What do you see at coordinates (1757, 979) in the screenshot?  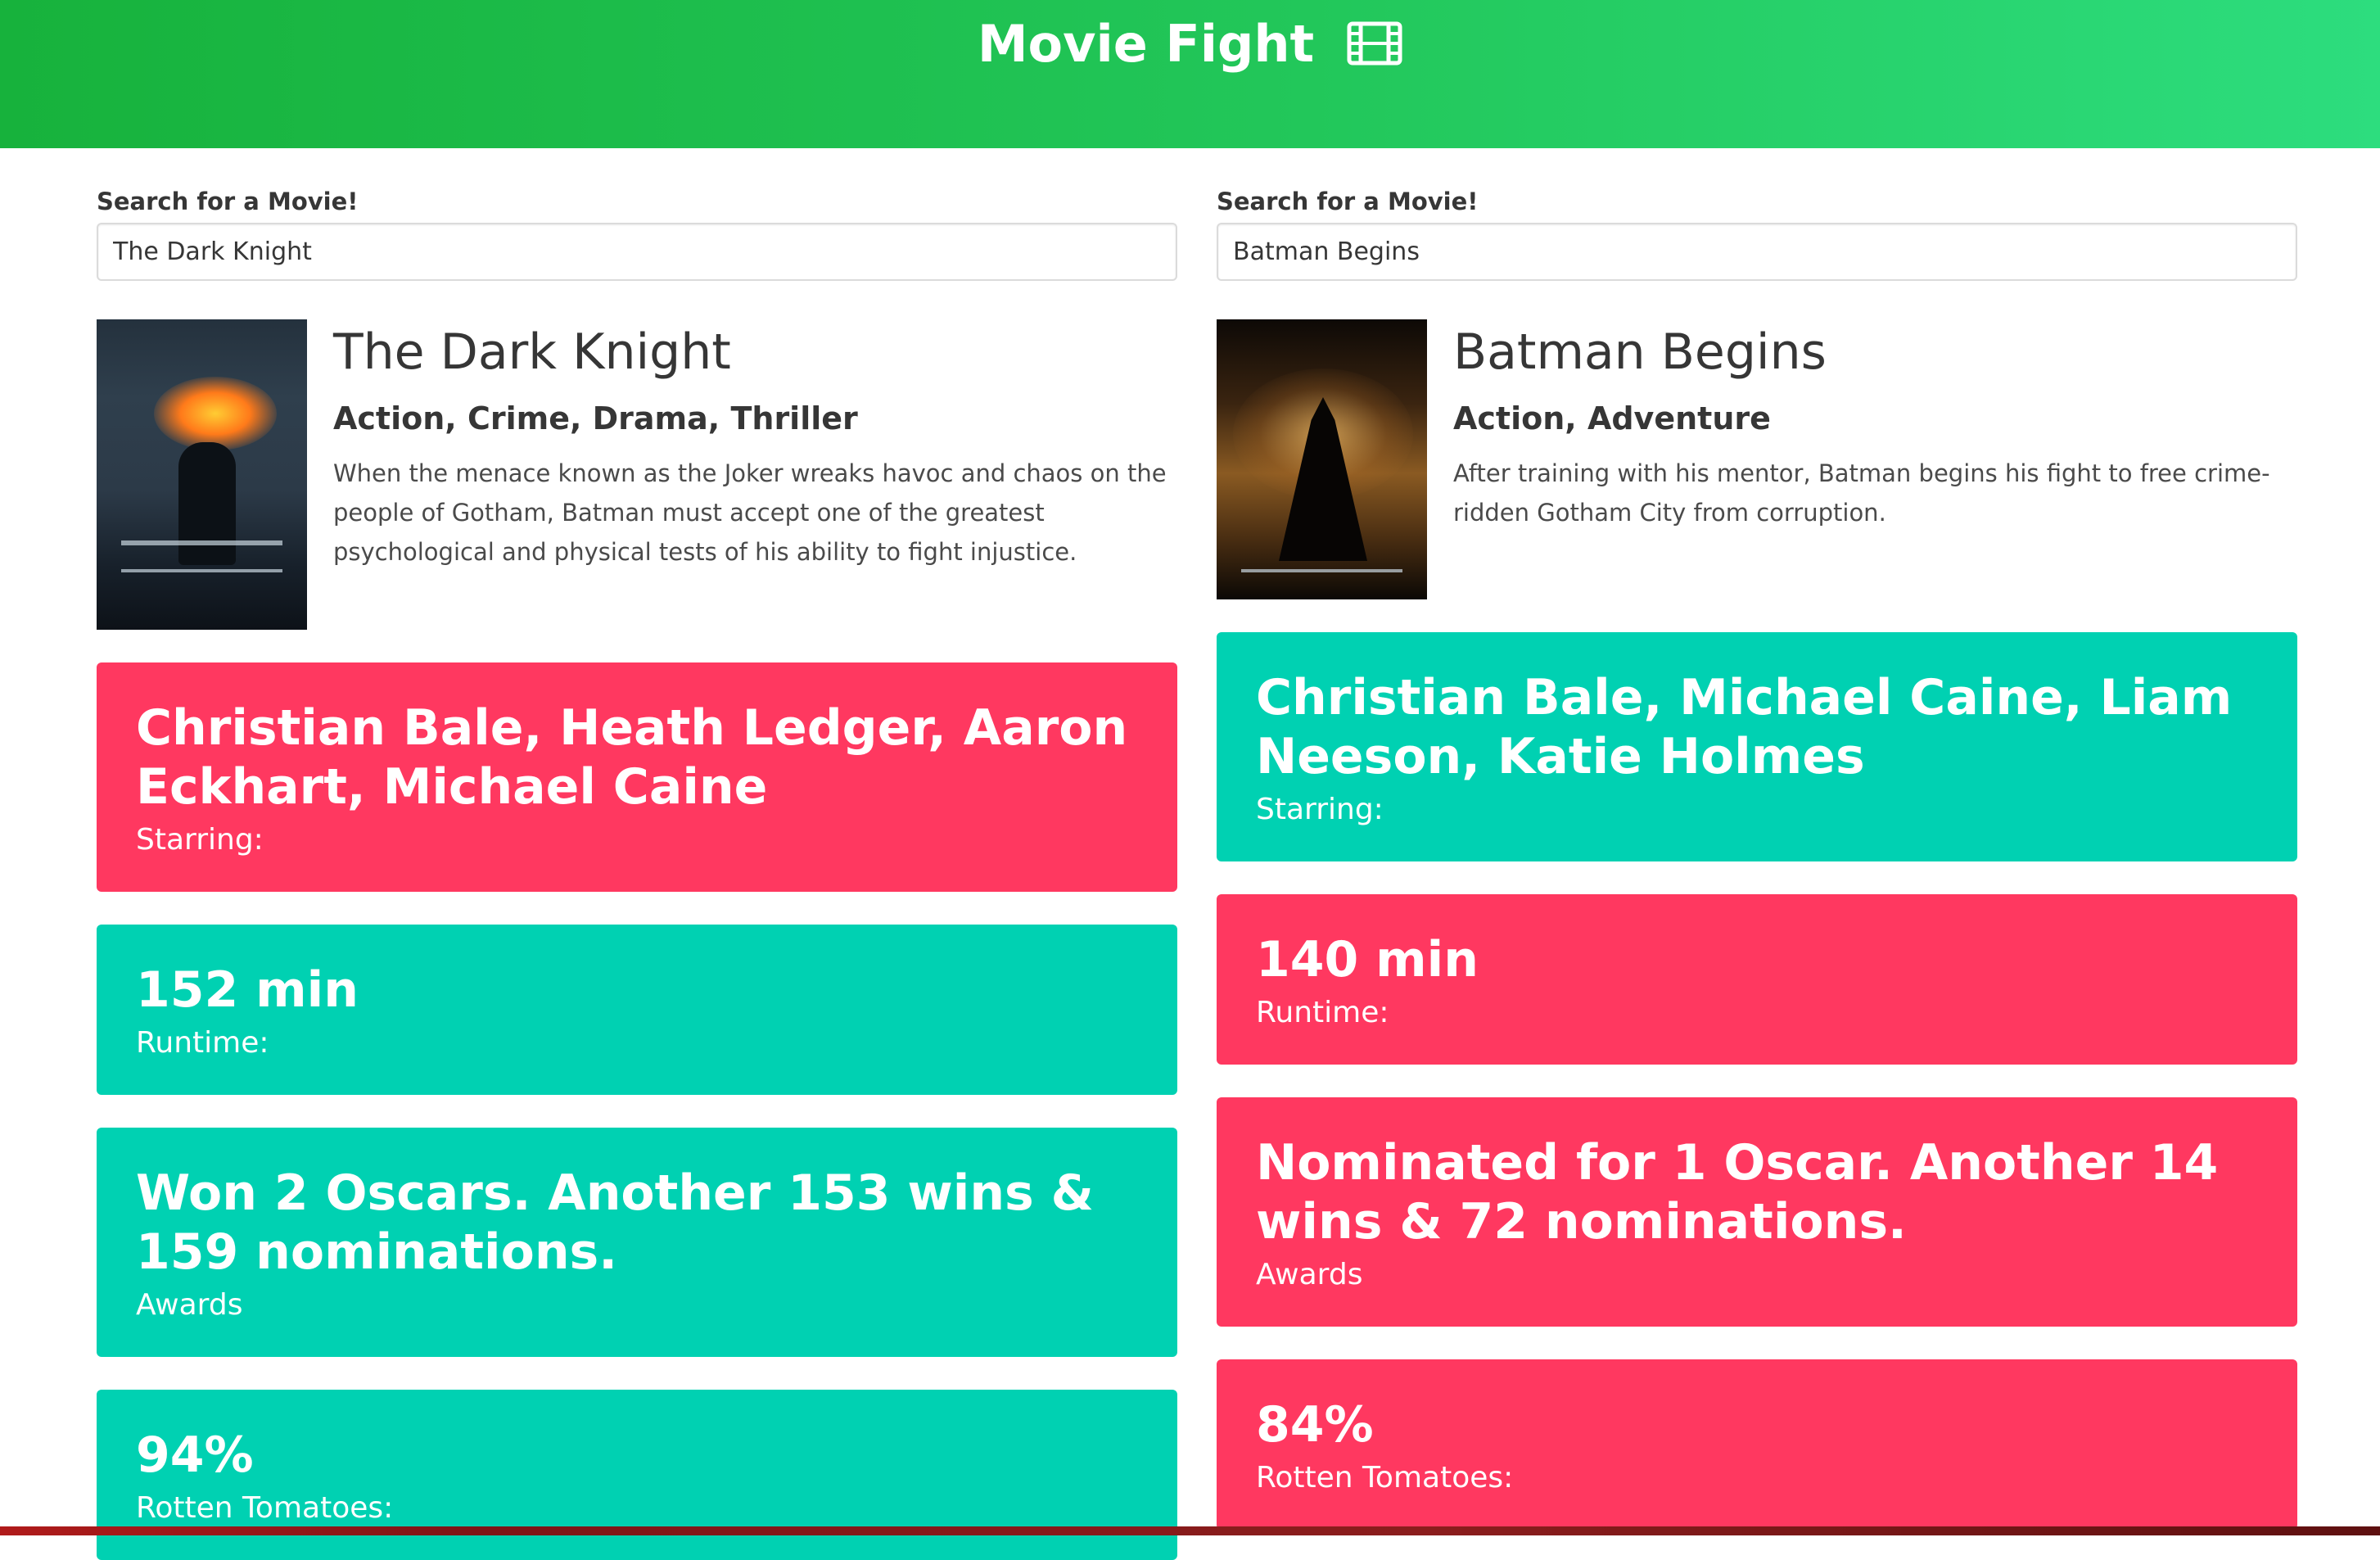 I see `right-stat-card: 140 min Runtime:` at bounding box center [1757, 979].